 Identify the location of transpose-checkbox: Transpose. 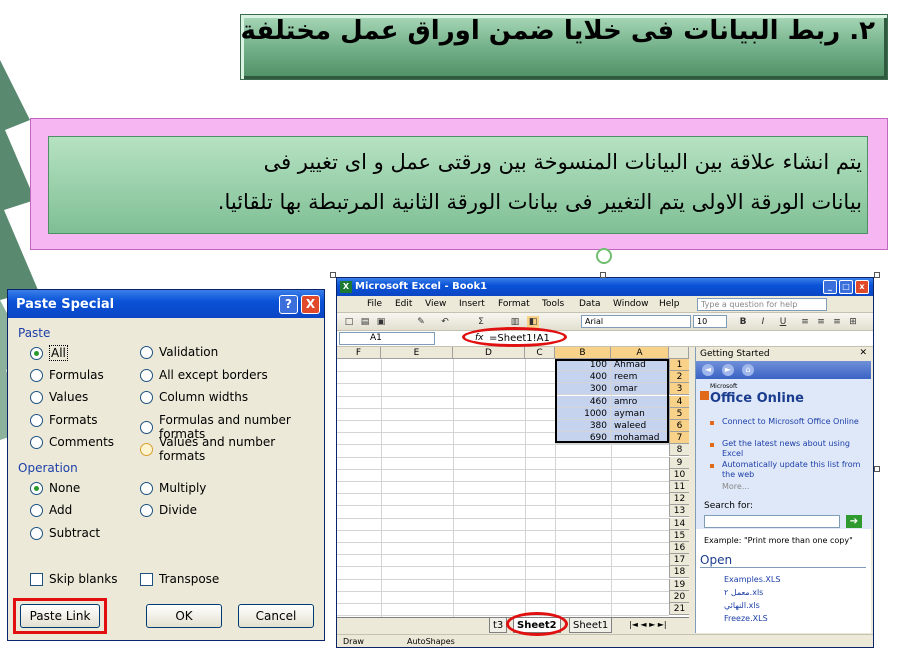
(179, 579).